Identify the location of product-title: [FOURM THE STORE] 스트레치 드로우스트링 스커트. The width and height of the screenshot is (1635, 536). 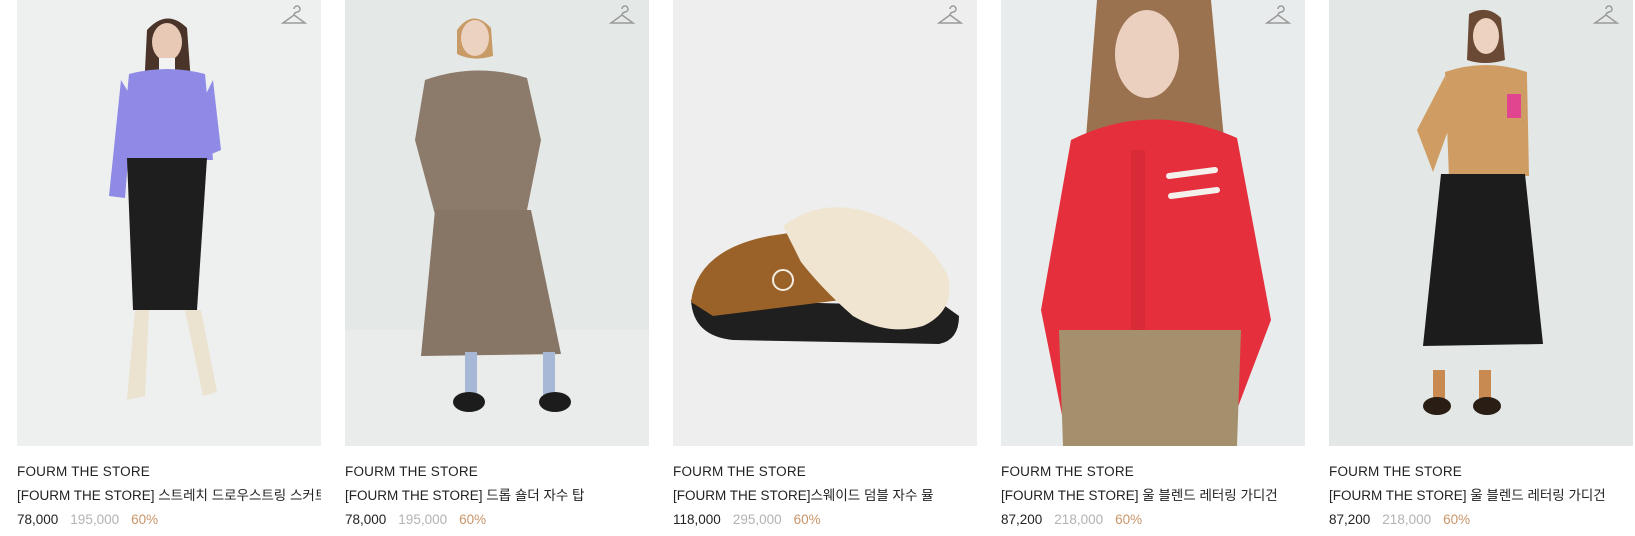
(169, 496).